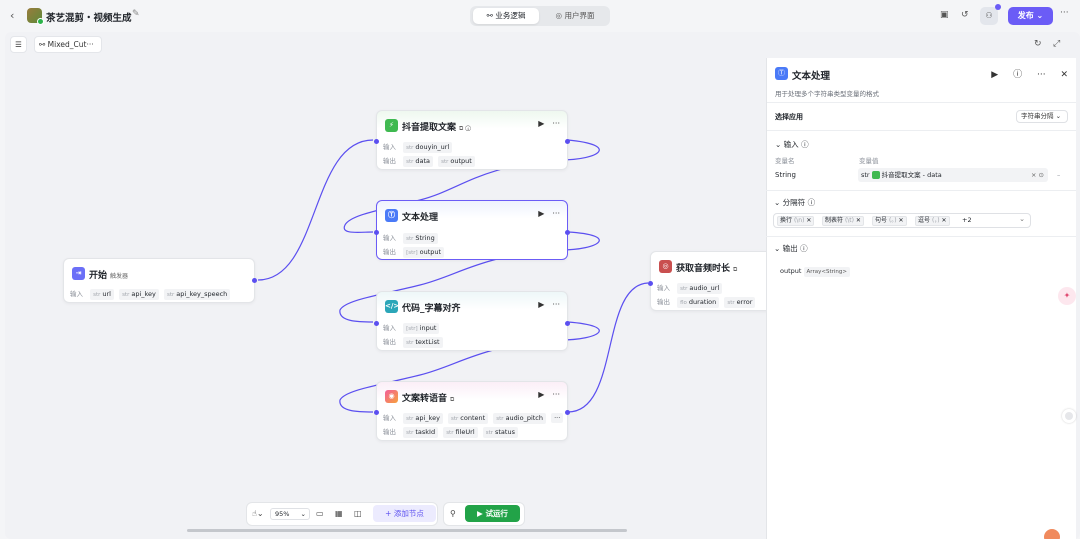  I want to click on select-app-label: 选择应用, so click(789, 117).